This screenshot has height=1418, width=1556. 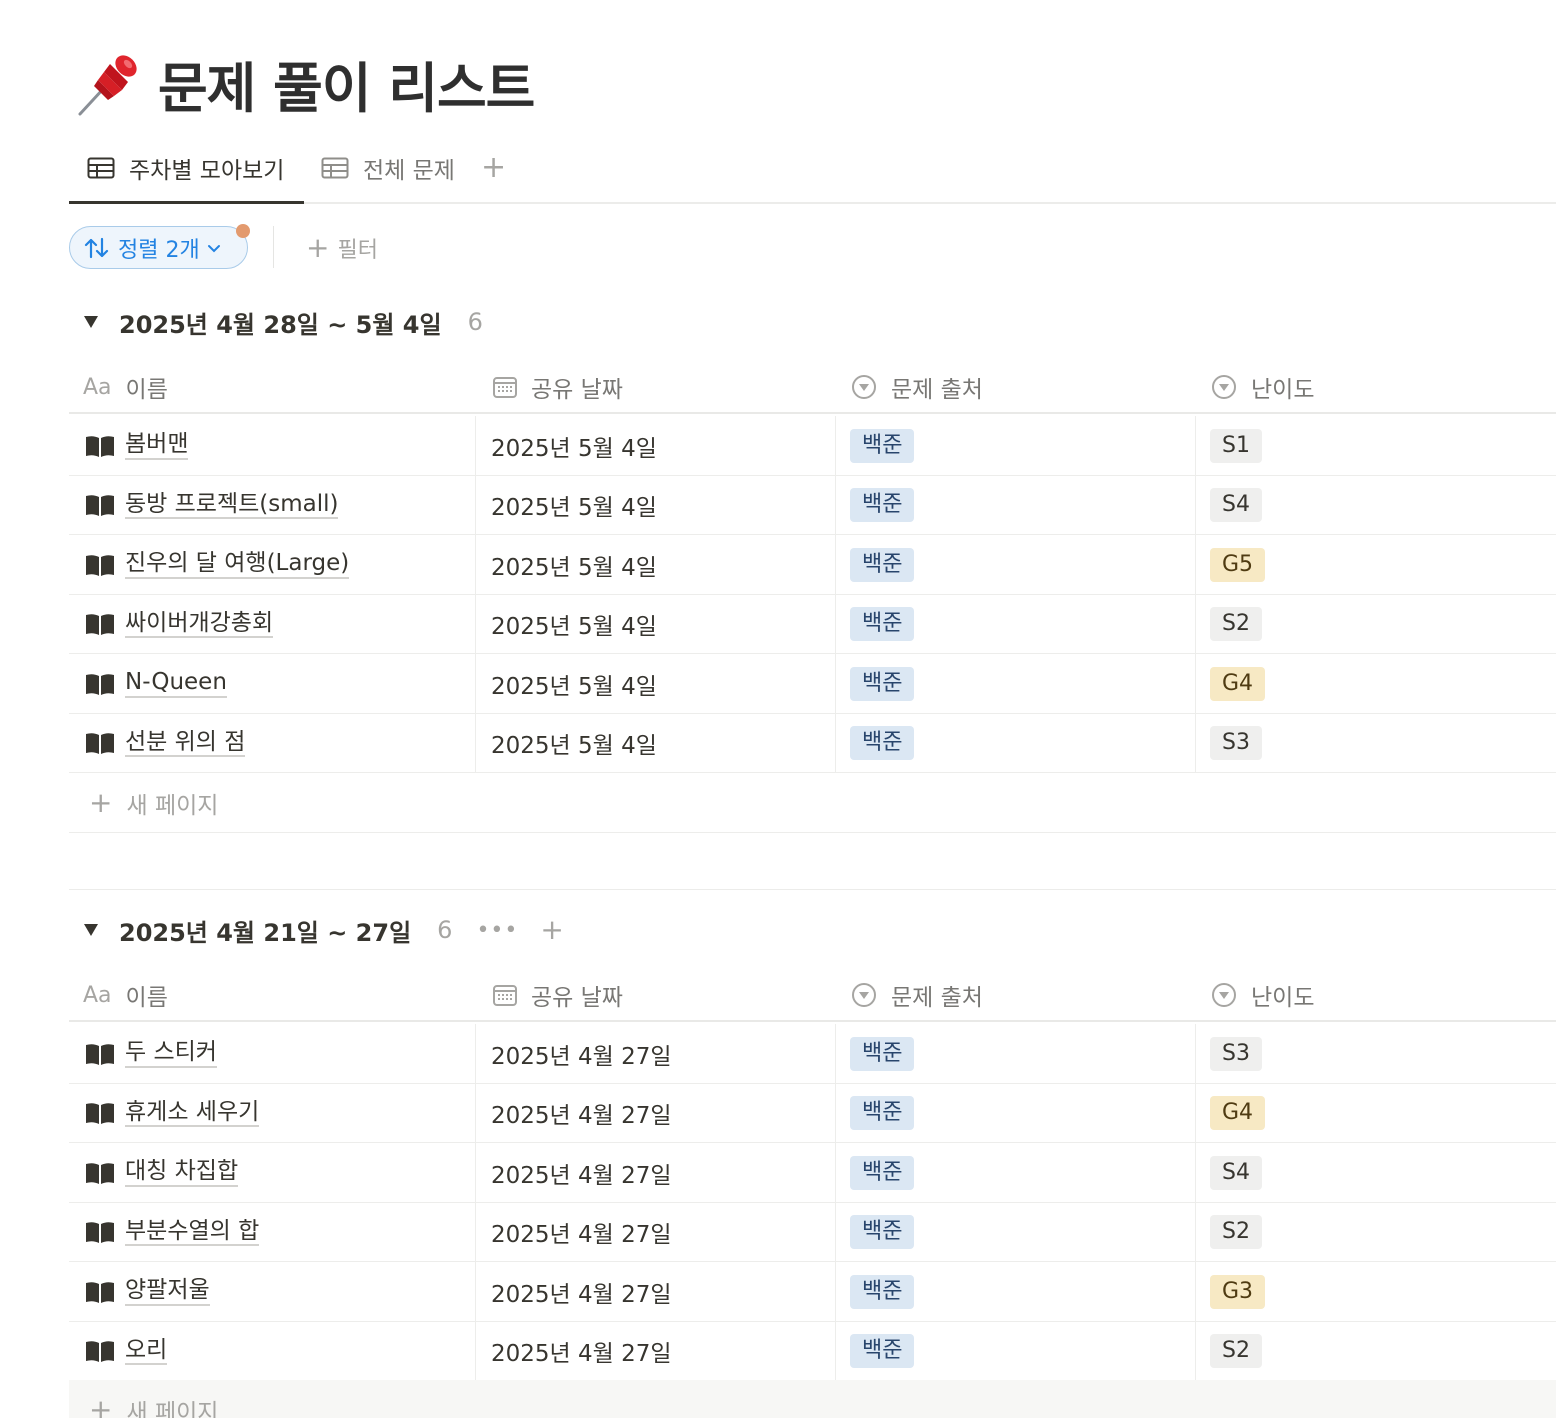 I want to click on table-row: 진우의 달 여행(Large) 2025년 5월 4일 백준 G5, so click(x=812, y=565).